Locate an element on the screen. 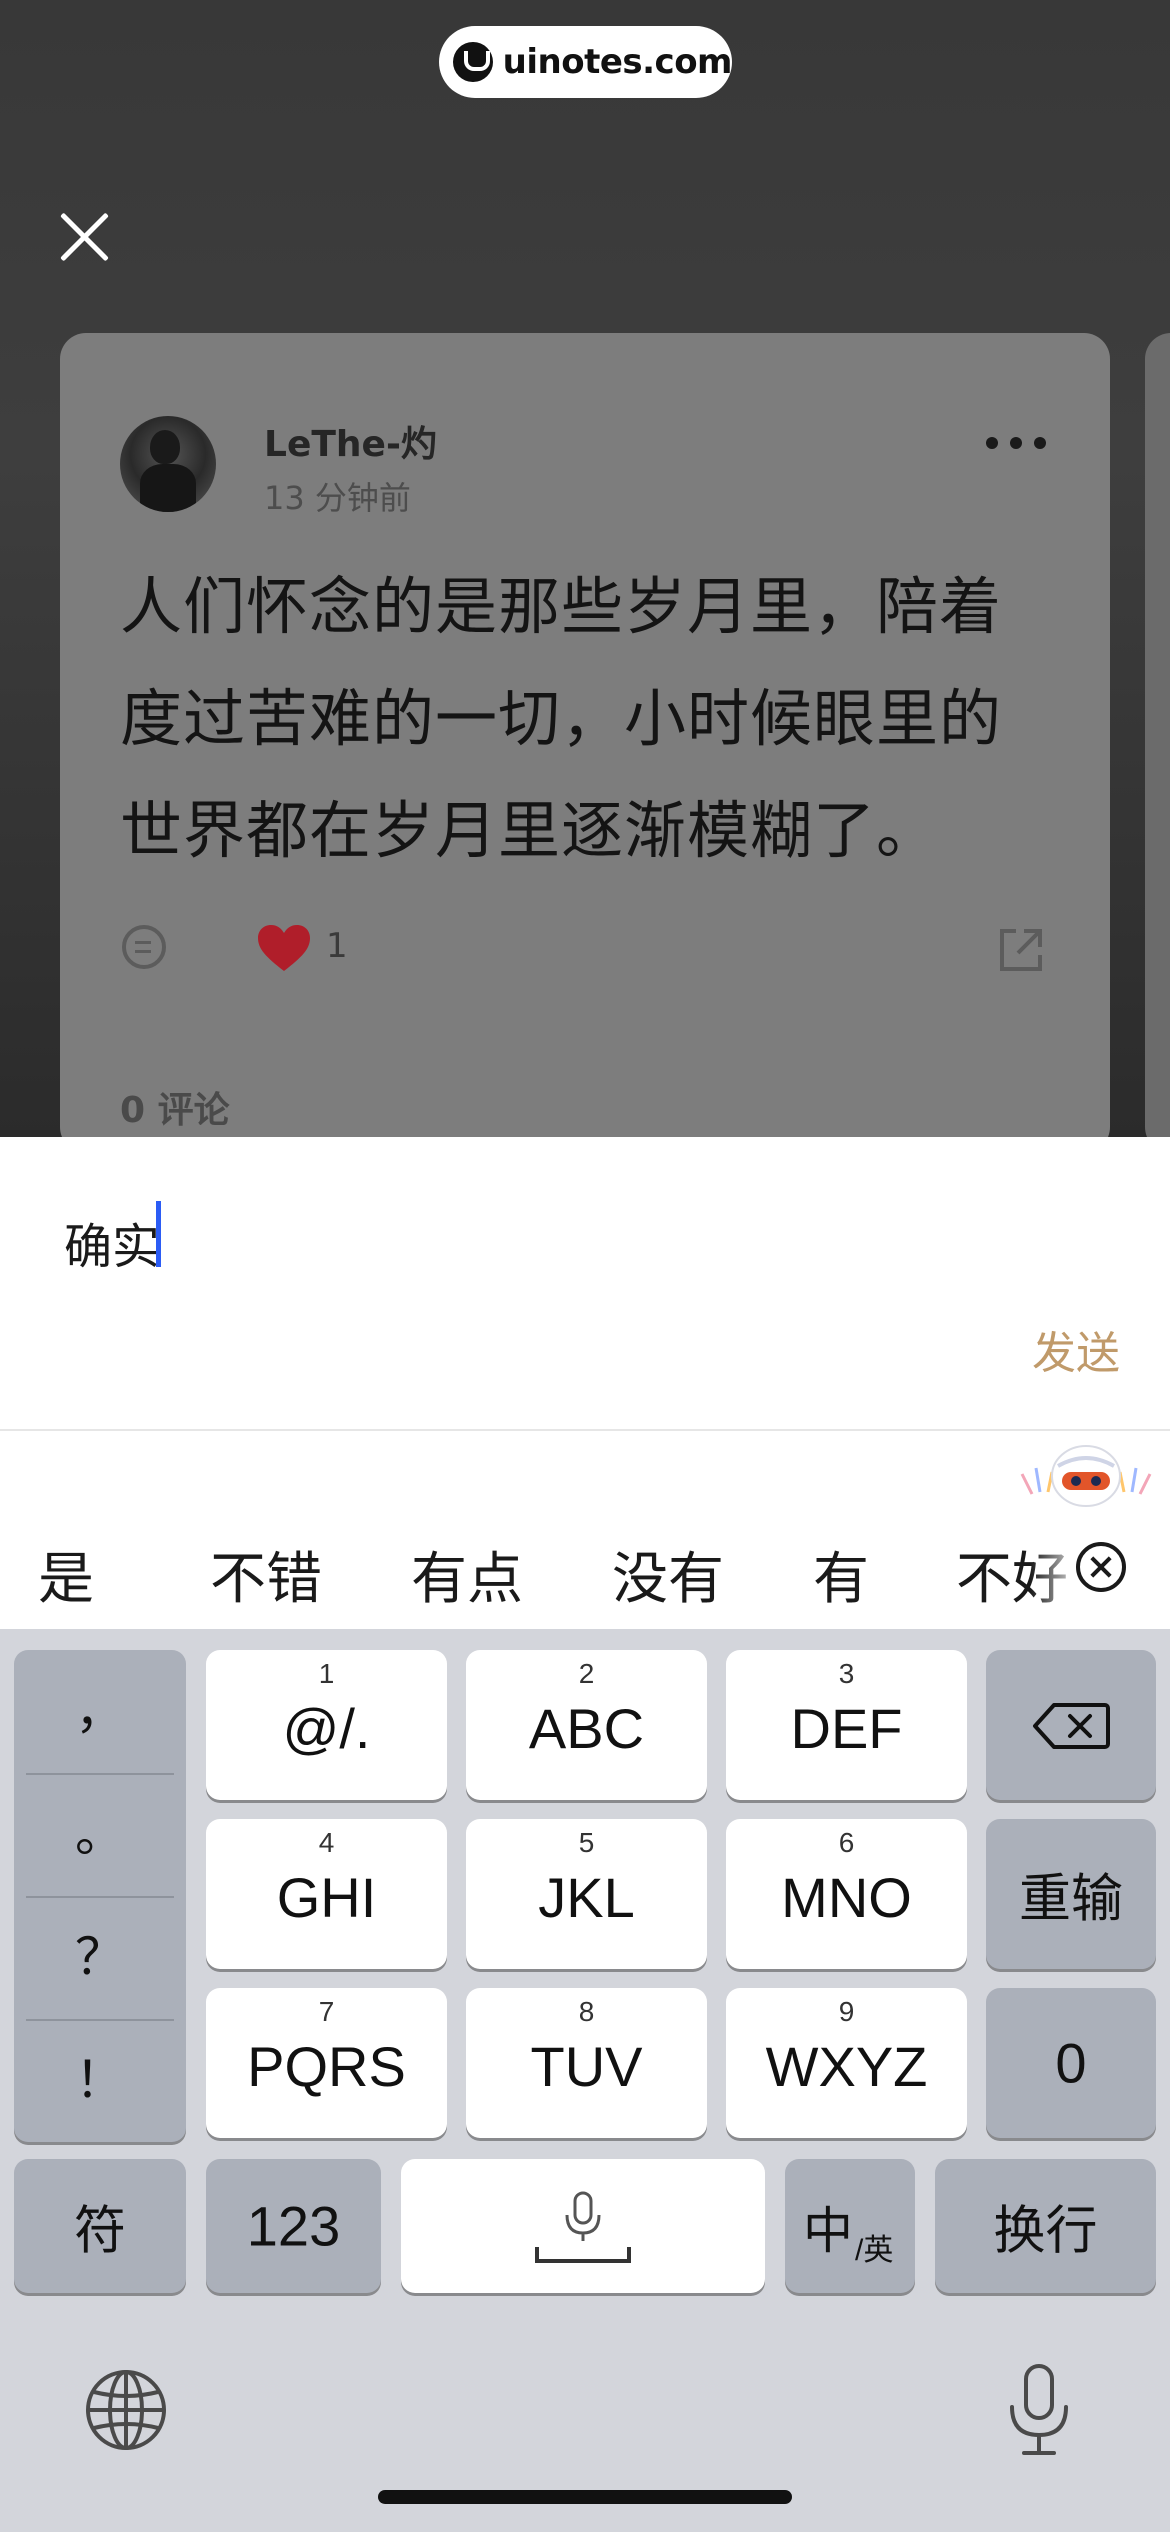  key-label: JKL is located at coordinates (586, 1897).